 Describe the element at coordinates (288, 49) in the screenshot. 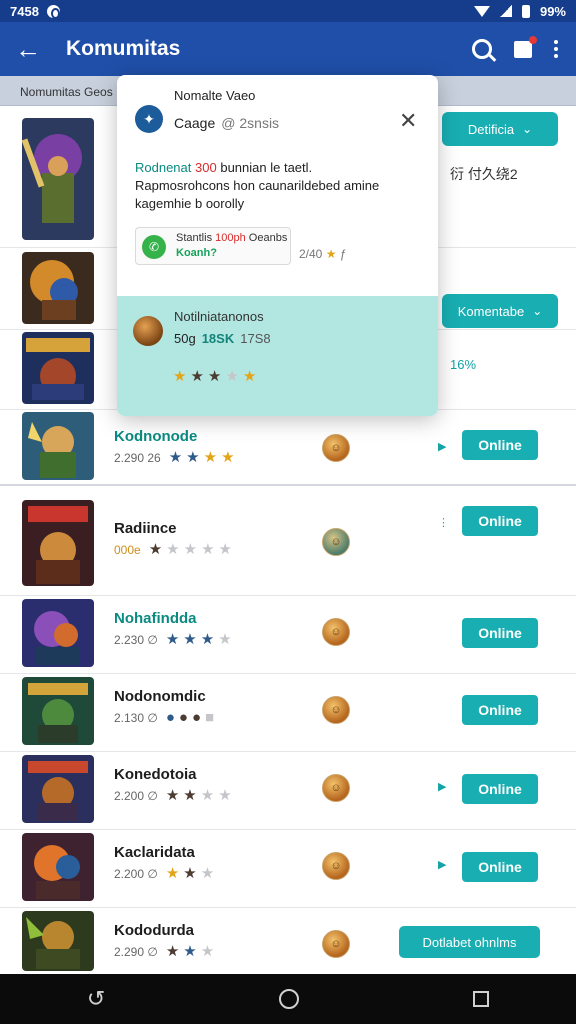

I see `app-bar: ← Komumitas` at that location.